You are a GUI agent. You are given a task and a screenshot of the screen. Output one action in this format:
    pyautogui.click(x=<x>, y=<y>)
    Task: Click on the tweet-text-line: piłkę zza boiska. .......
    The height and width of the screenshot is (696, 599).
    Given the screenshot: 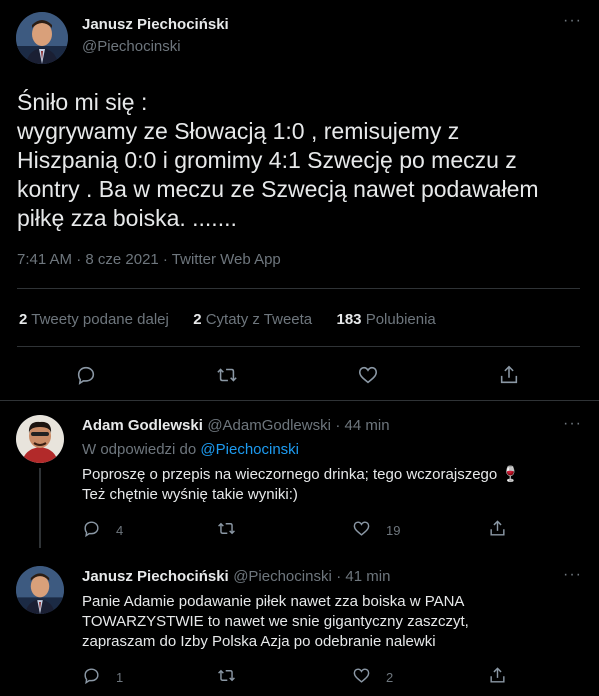 What is the action you would take?
    pyautogui.click(x=127, y=218)
    